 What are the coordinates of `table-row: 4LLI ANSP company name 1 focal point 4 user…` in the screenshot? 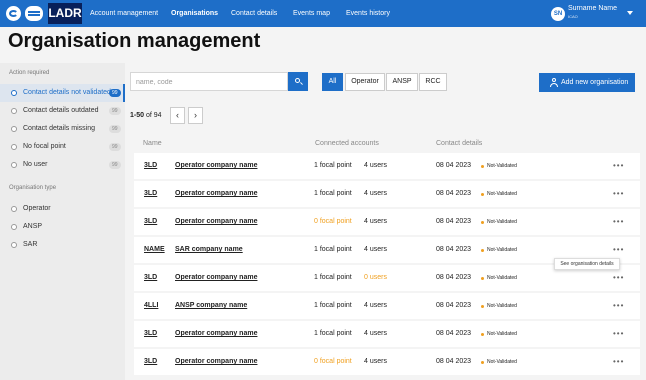 It's located at (387, 306).